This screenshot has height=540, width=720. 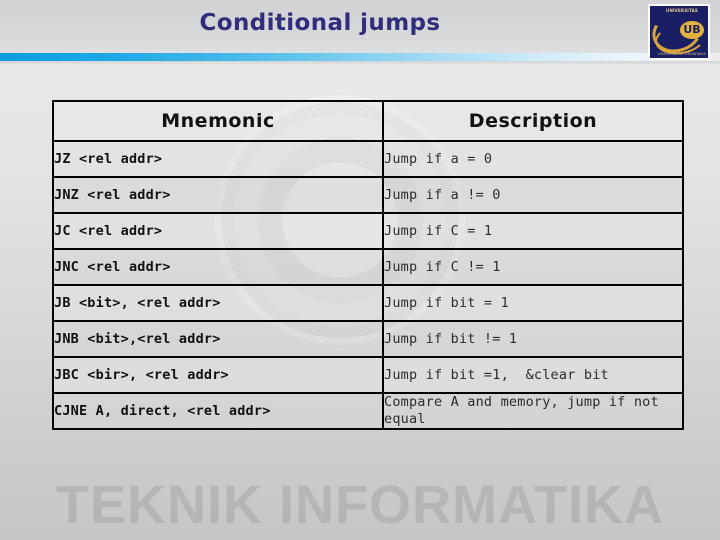 What do you see at coordinates (533, 195) in the screenshot?
I see `cell-description: Jump if a != 0` at bounding box center [533, 195].